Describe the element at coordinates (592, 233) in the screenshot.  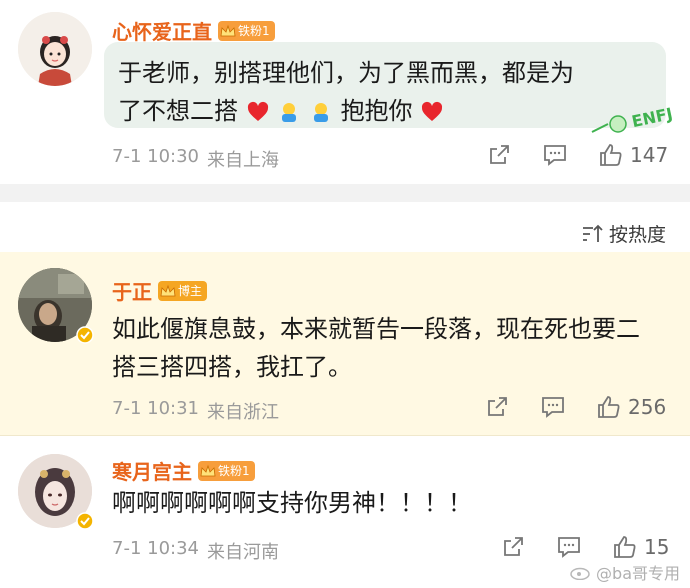
I see `sort-icon` at that location.